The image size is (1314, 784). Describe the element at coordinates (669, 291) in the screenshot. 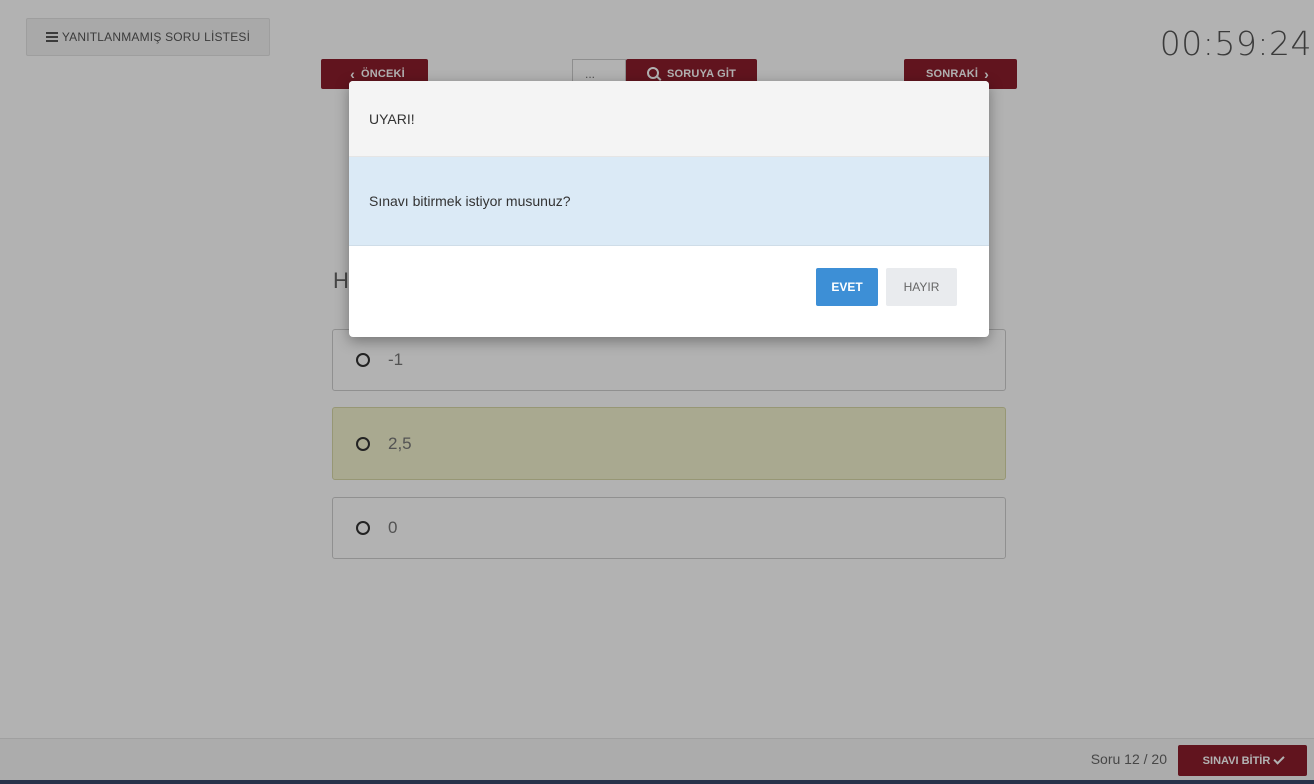

I see `dialog-footer: EVET HAYIR` at that location.